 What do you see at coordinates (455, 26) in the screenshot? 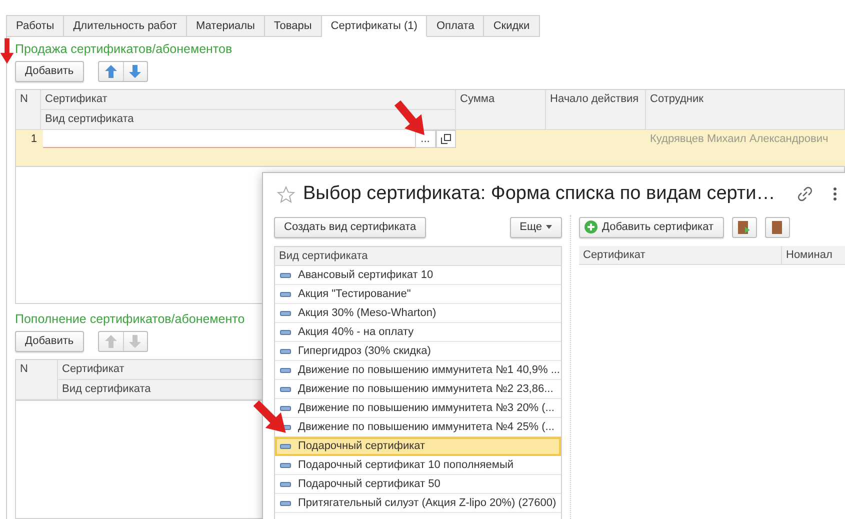
I see `tab: Оплата` at bounding box center [455, 26].